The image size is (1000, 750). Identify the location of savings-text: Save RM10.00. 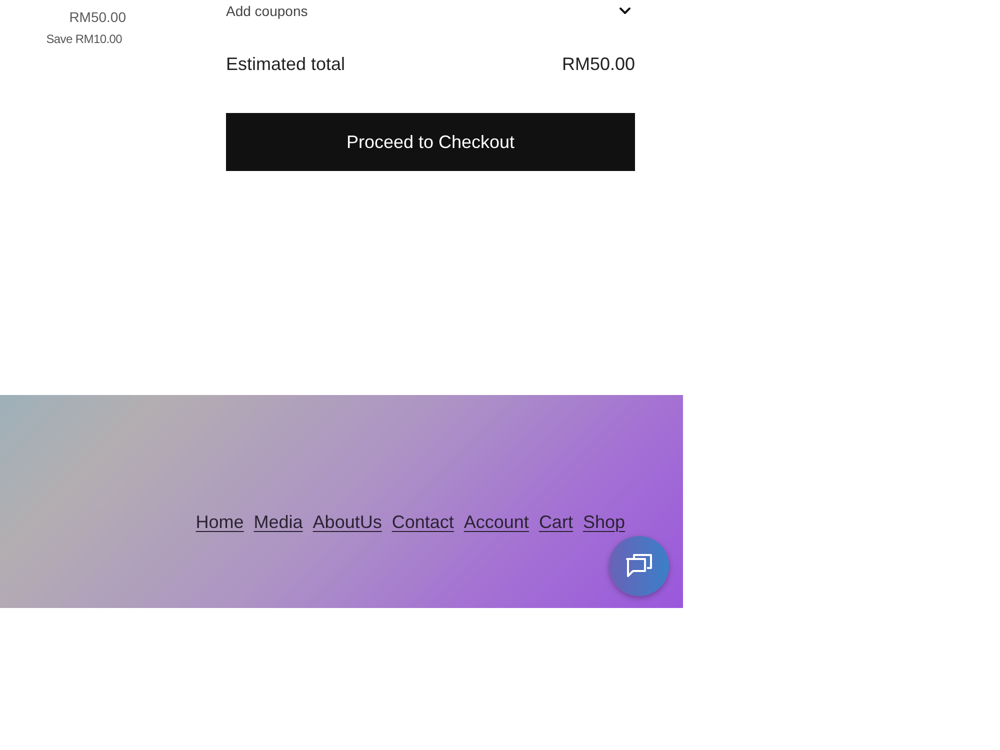
(84, 39).